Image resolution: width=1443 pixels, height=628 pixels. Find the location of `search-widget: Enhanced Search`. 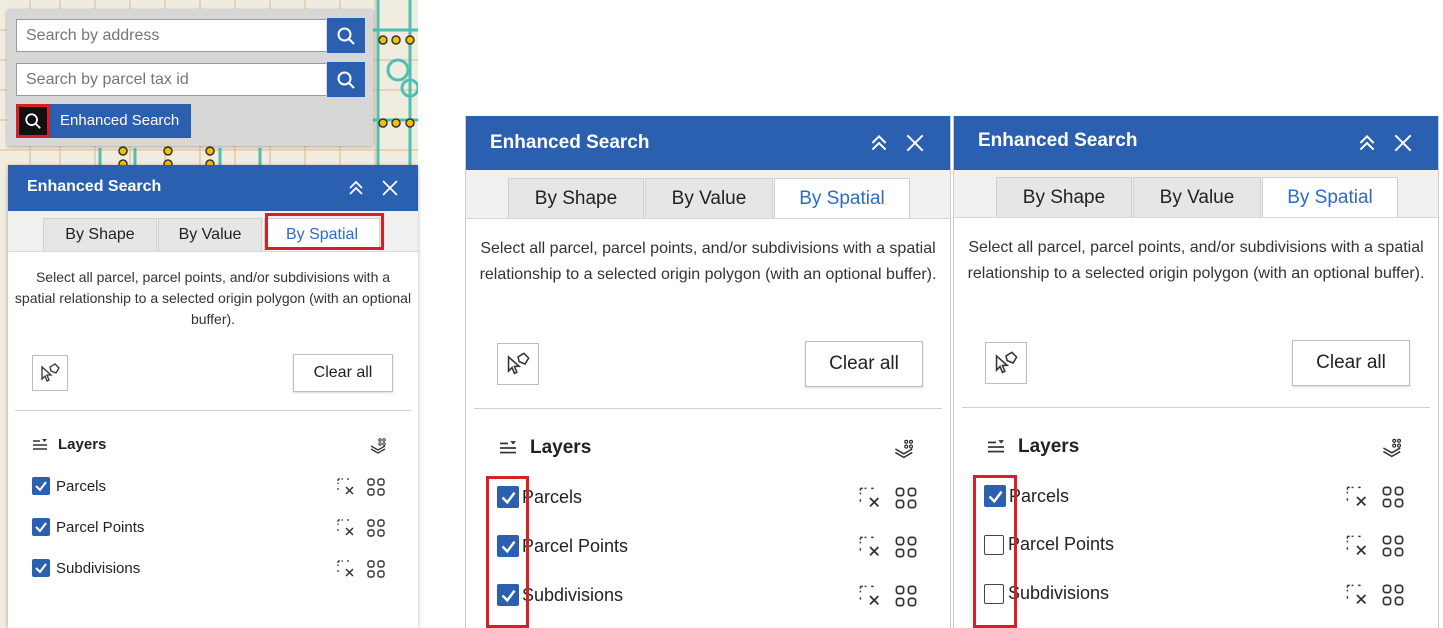

search-widget: Enhanced Search is located at coordinates (190, 77).